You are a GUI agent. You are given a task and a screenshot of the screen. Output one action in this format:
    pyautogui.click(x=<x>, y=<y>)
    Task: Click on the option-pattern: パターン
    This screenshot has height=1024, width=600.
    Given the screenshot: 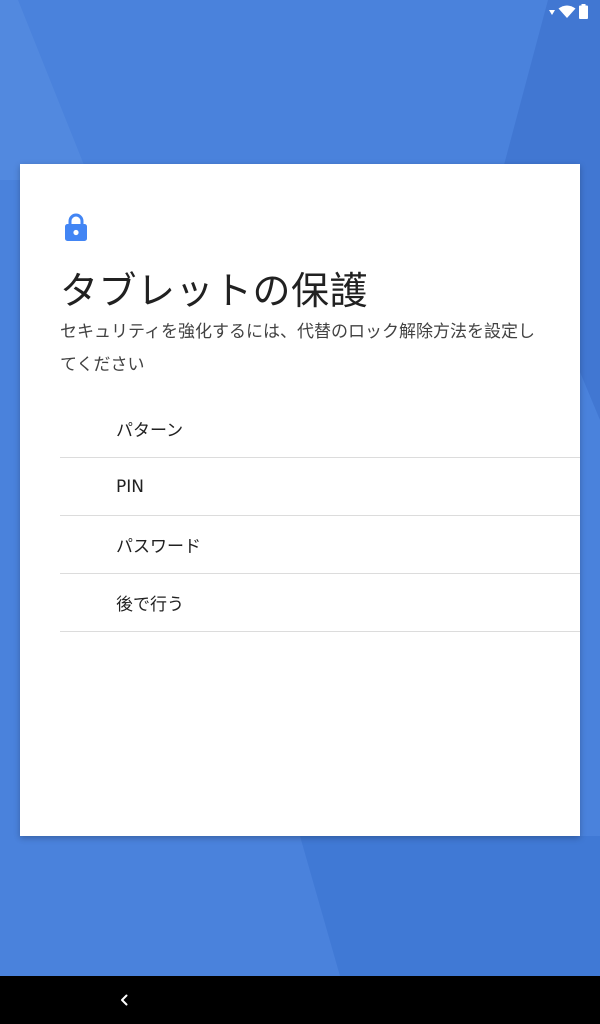 What is the action you would take?
    pyautogui.click(x=320, y=429)
    